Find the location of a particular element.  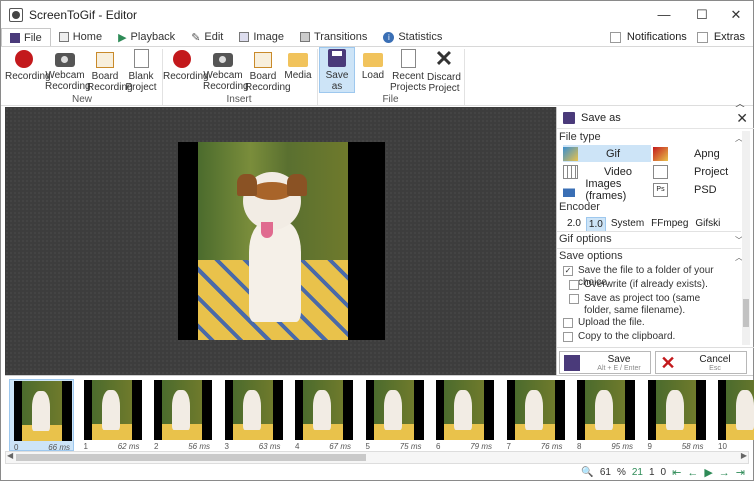

last-frame-icon: ⇥ is located at coordinates (740, 472).